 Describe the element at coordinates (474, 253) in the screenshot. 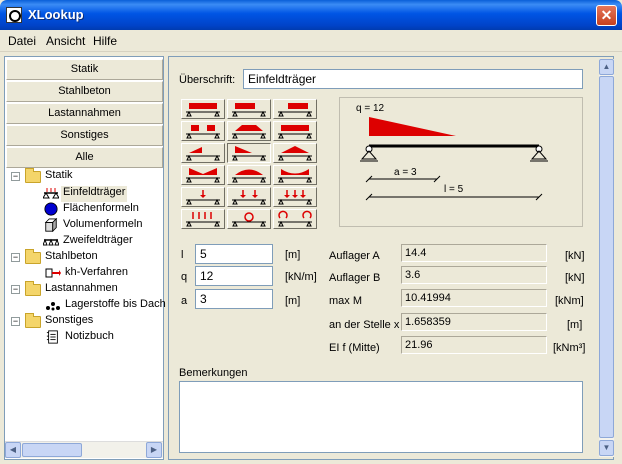

I see `result-auflager-a-value: 14.4` at that location.